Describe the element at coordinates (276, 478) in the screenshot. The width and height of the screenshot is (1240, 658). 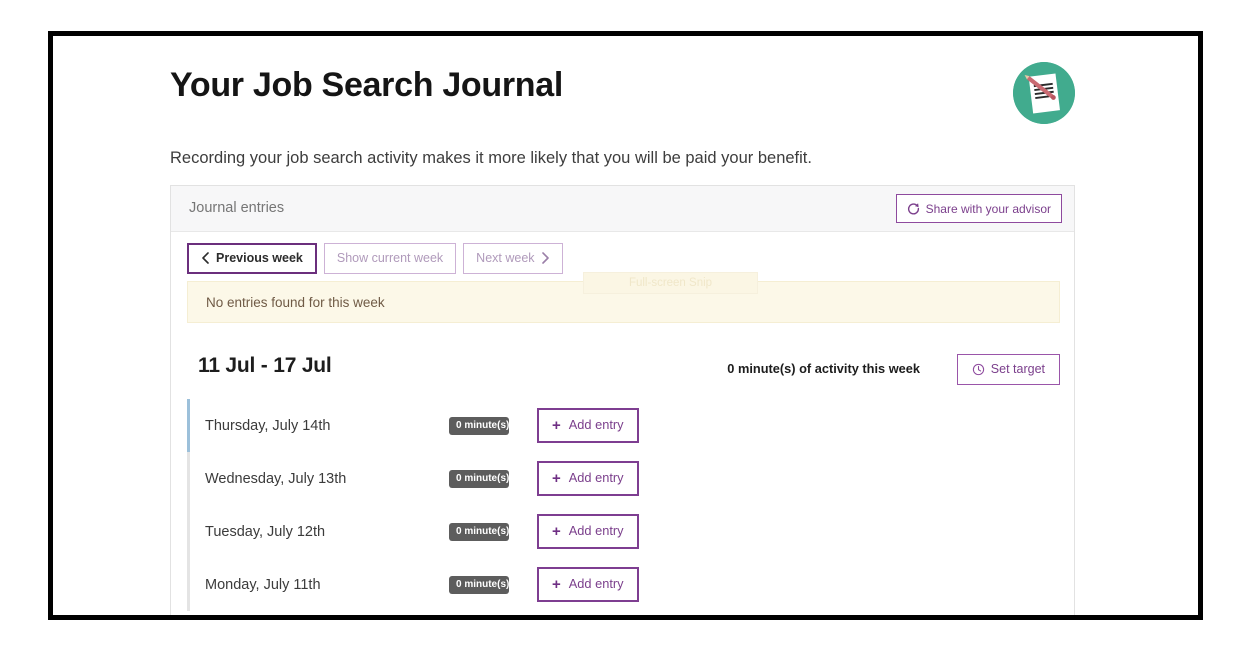
I see `day-label: Wednesday, July 13th` at that location.